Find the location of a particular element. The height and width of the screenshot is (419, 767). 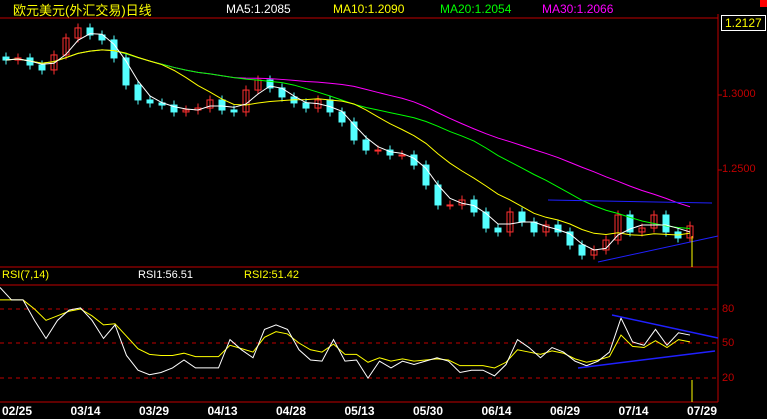

rsi2-label: RSI2:51.42 is located at coordinates (272, 275).